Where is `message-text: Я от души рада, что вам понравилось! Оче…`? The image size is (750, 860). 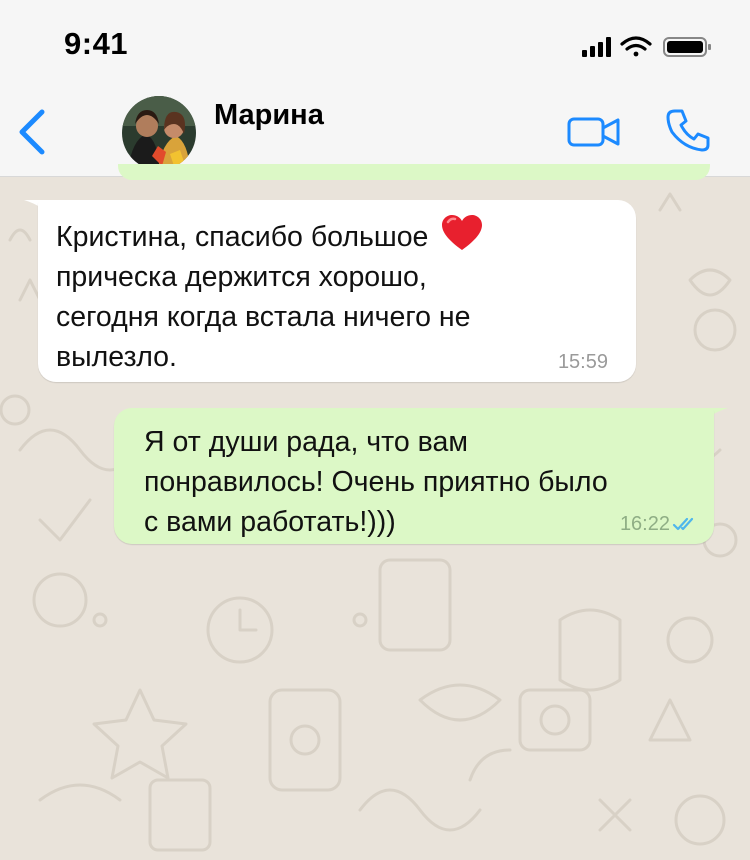 message-text: Я от души рада, что вам понравилось! Оче… is located at coordinates (417, 482).